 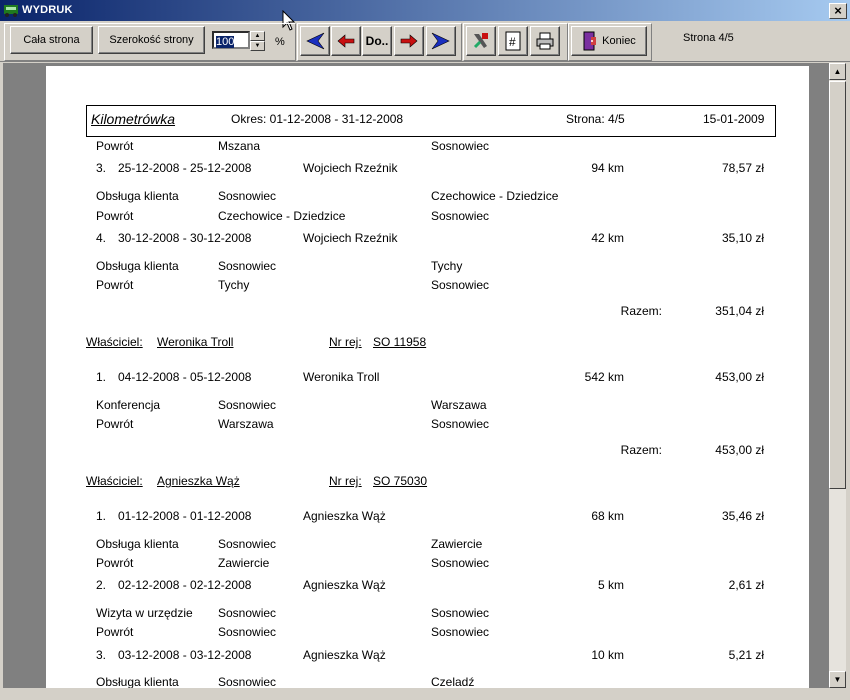 What do you see at coordinates (457, 544) in the screenshot?
I see `leg-to: Zawiercie` at bounding box center [457, 544].